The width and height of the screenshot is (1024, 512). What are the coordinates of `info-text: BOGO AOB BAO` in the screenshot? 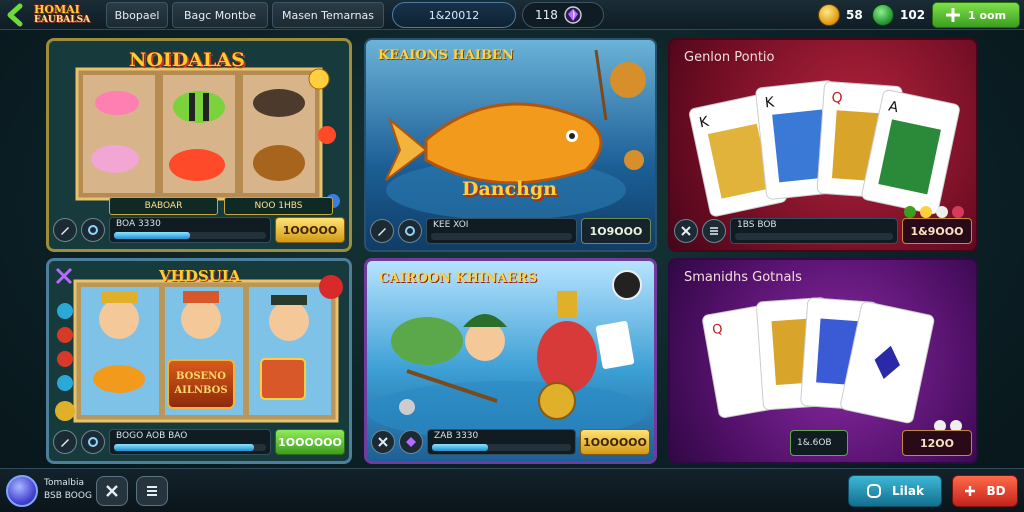 It's located at (152, 436).